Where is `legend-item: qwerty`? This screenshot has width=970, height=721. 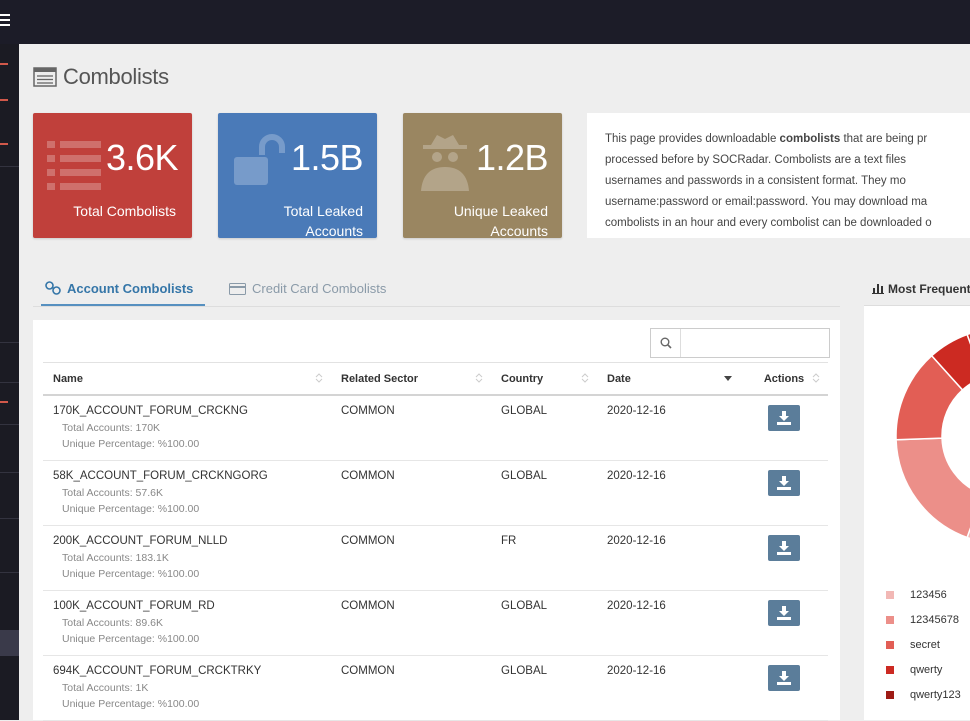 legend-item: qwerty is located at coordinates (923, 669).